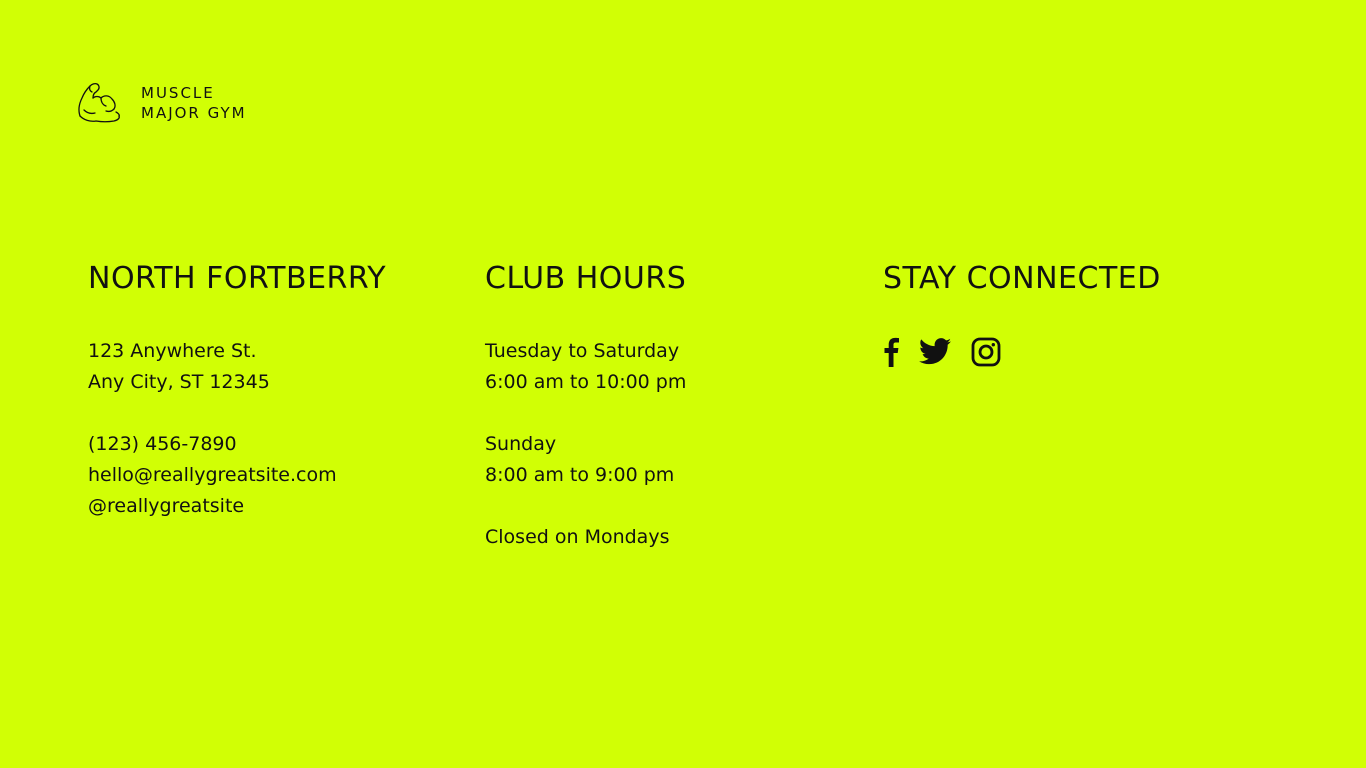 The width and height of the screenshot is (1366, 768). Describe the element at coordinates (194, 113) in the screenshot. I see `brand-line-2: MAJOR GYM` at that location.